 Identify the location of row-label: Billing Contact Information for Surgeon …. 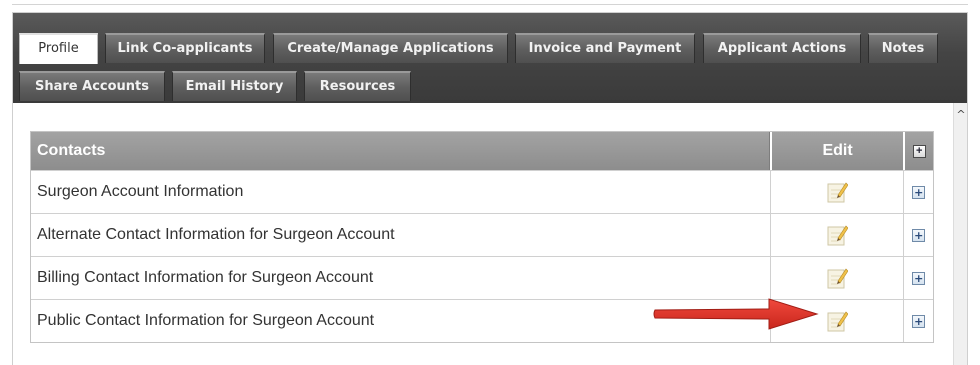
(205, 277).